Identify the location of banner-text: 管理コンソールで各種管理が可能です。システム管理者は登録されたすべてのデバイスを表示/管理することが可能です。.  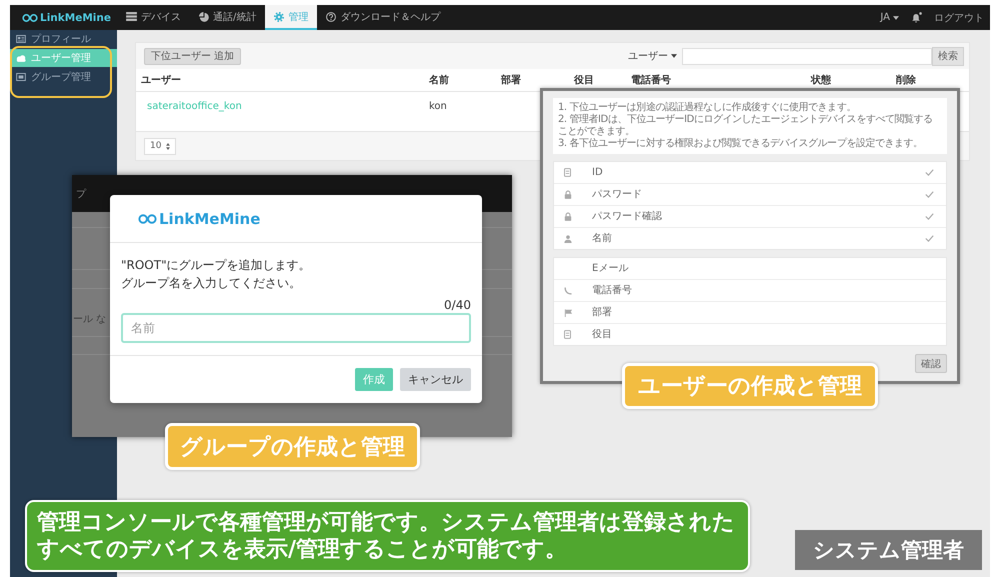
(386, 536).